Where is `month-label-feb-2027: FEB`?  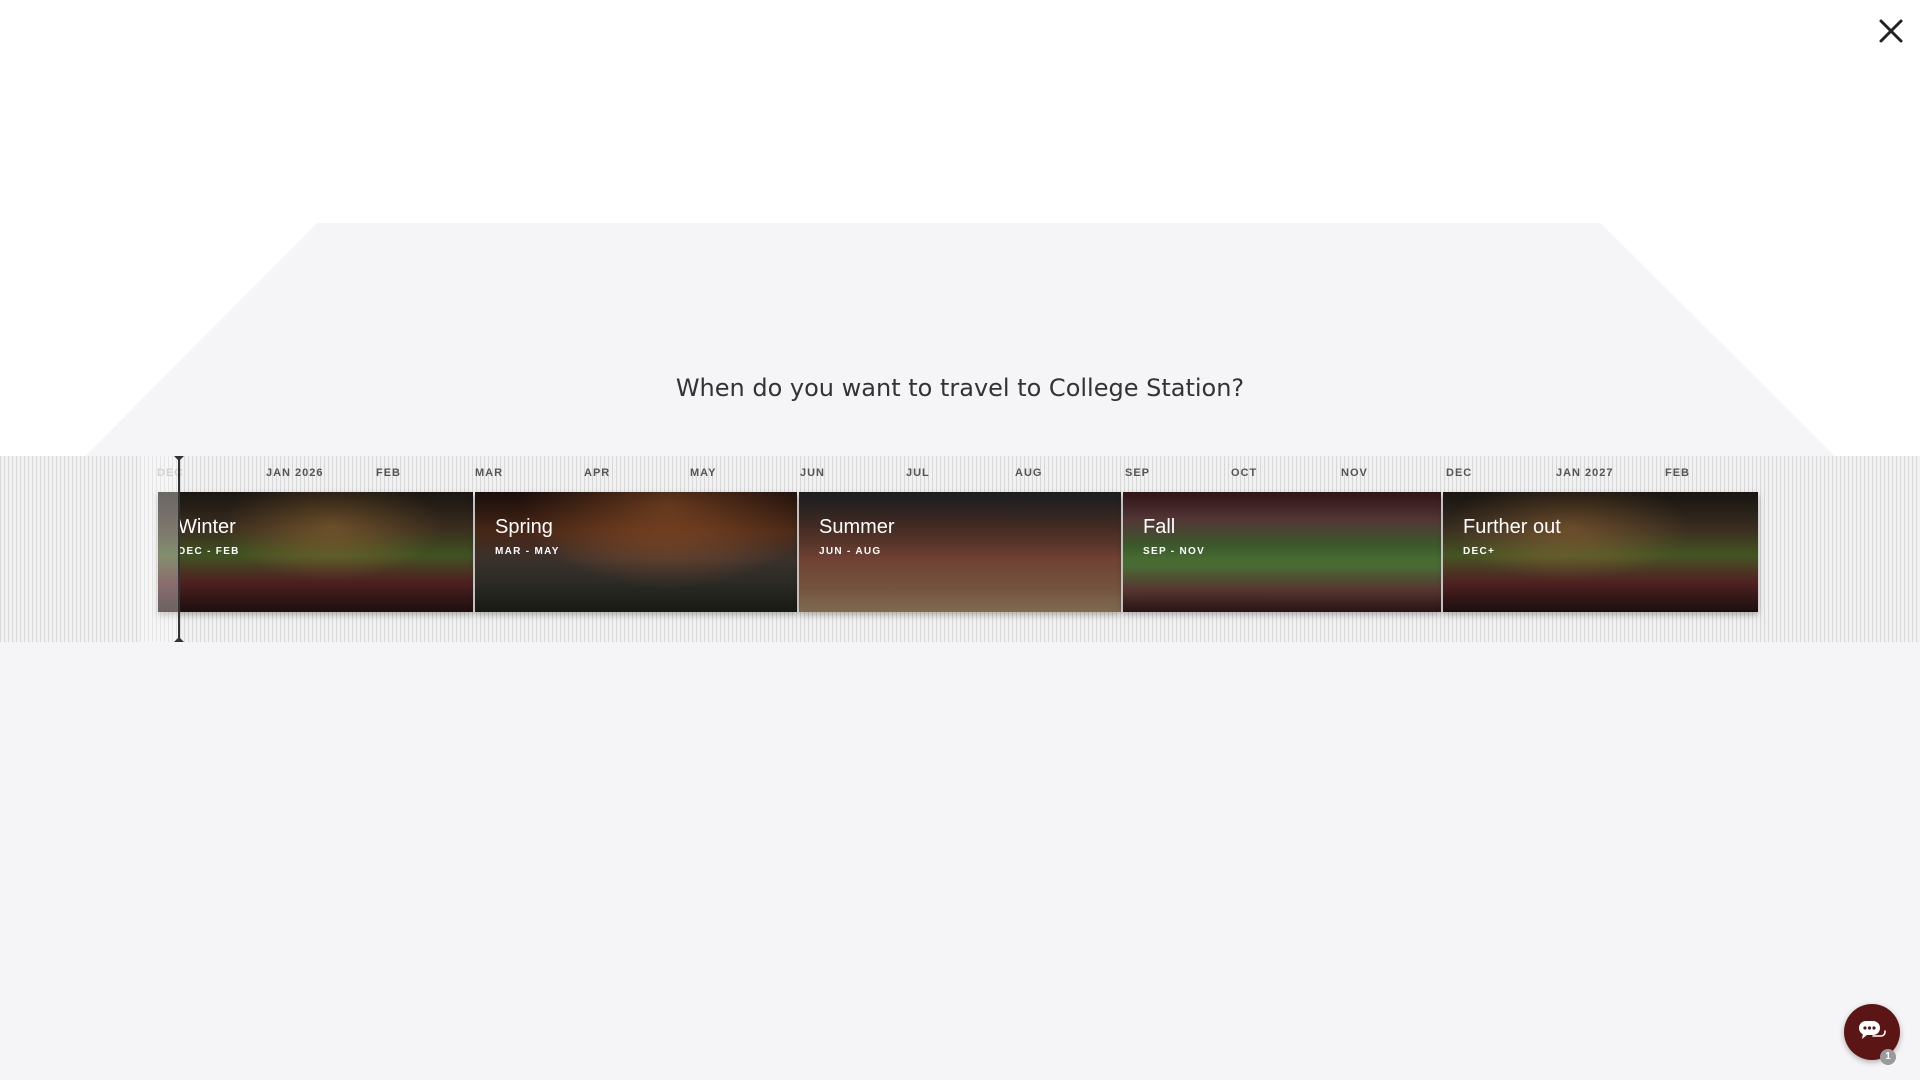 month-label-feb-2027: FEB is located at coordinates (1677, 473).